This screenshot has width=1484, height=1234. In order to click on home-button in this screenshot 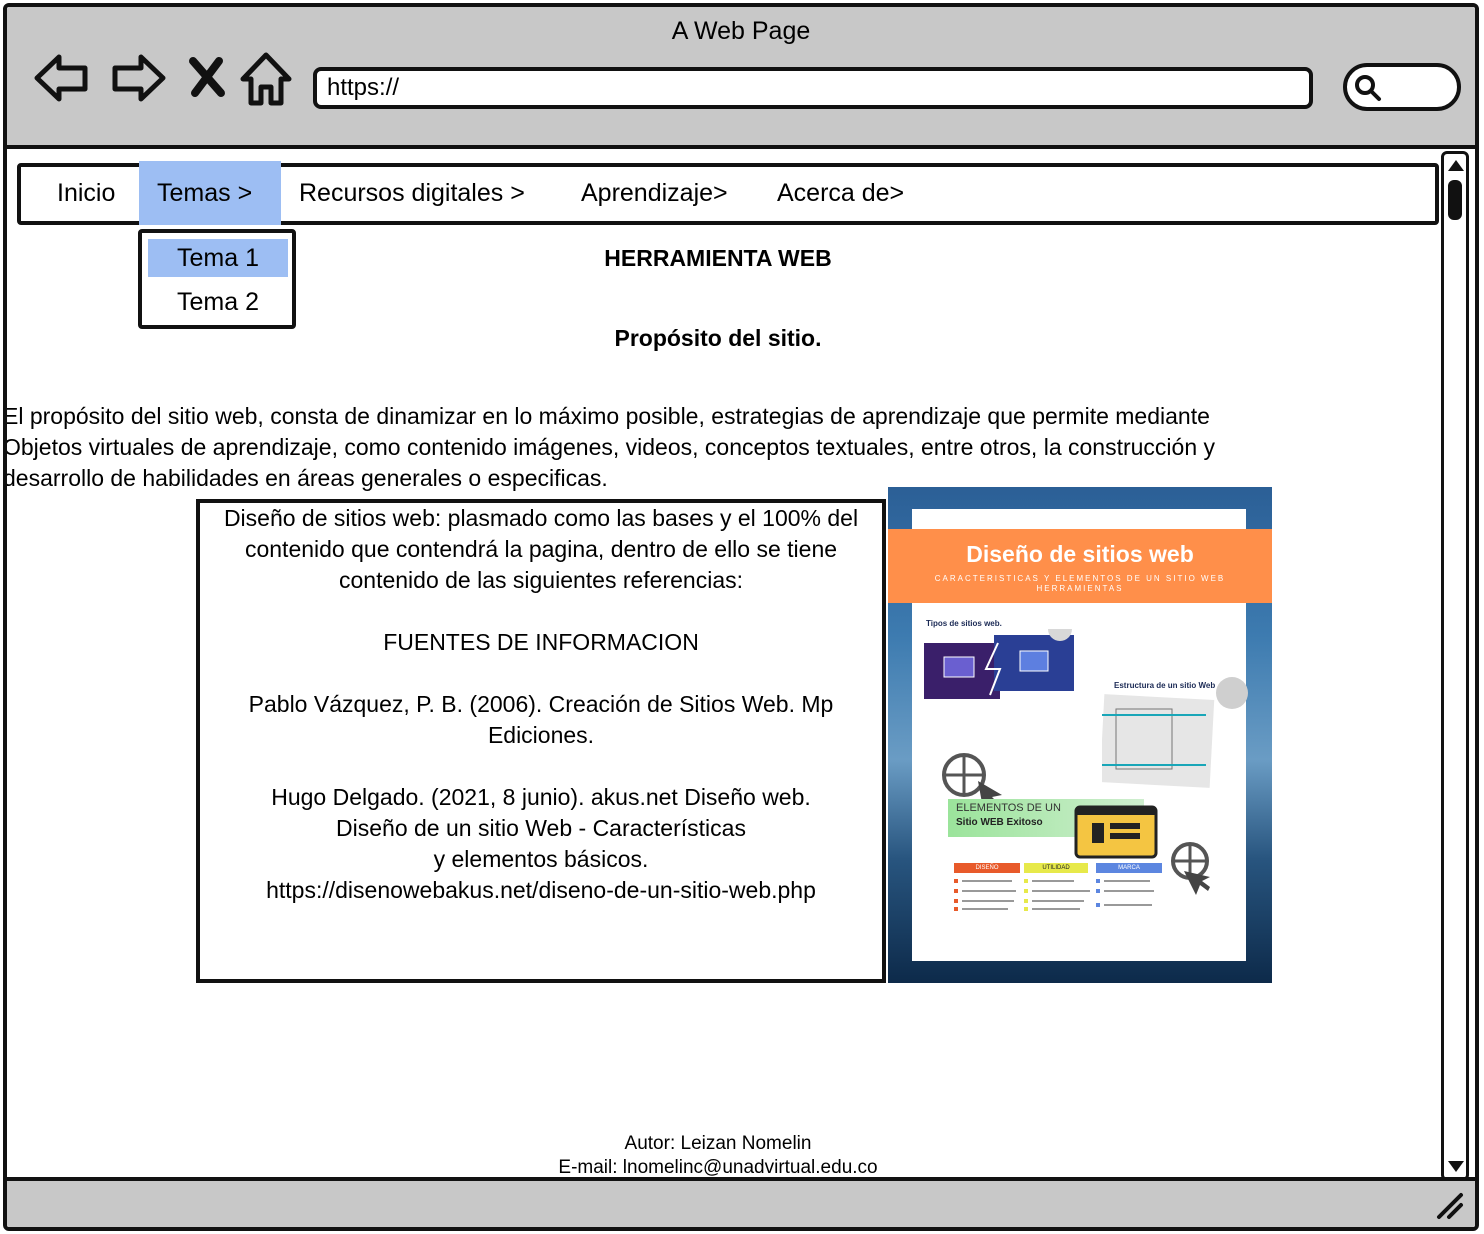, I will do `click(266, 78)`.